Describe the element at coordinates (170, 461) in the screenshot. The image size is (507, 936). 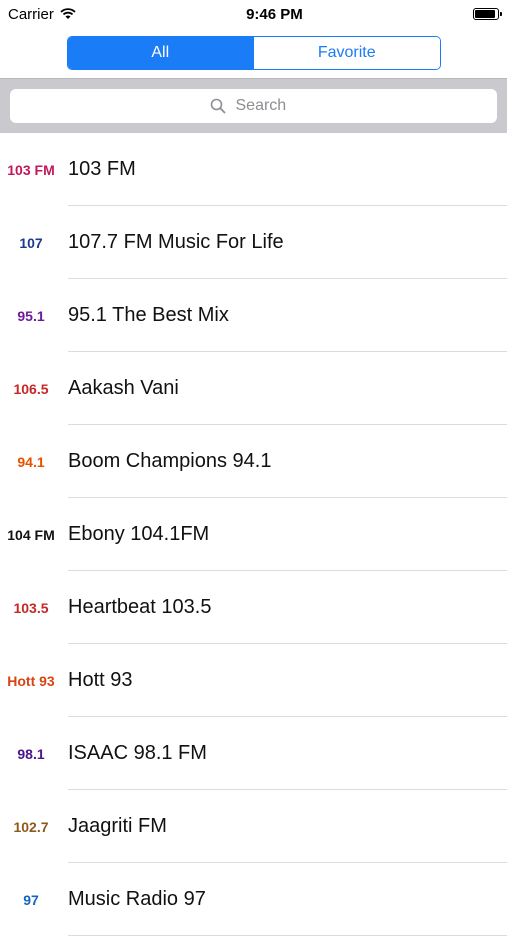
I see `station-name: Boom Champions 94.1` at that location.